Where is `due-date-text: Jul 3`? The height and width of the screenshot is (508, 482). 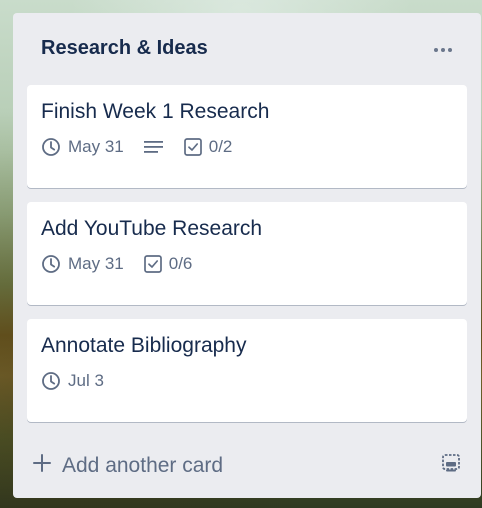
due-date-text: Jul 3 is located at coordinates (86, 380).